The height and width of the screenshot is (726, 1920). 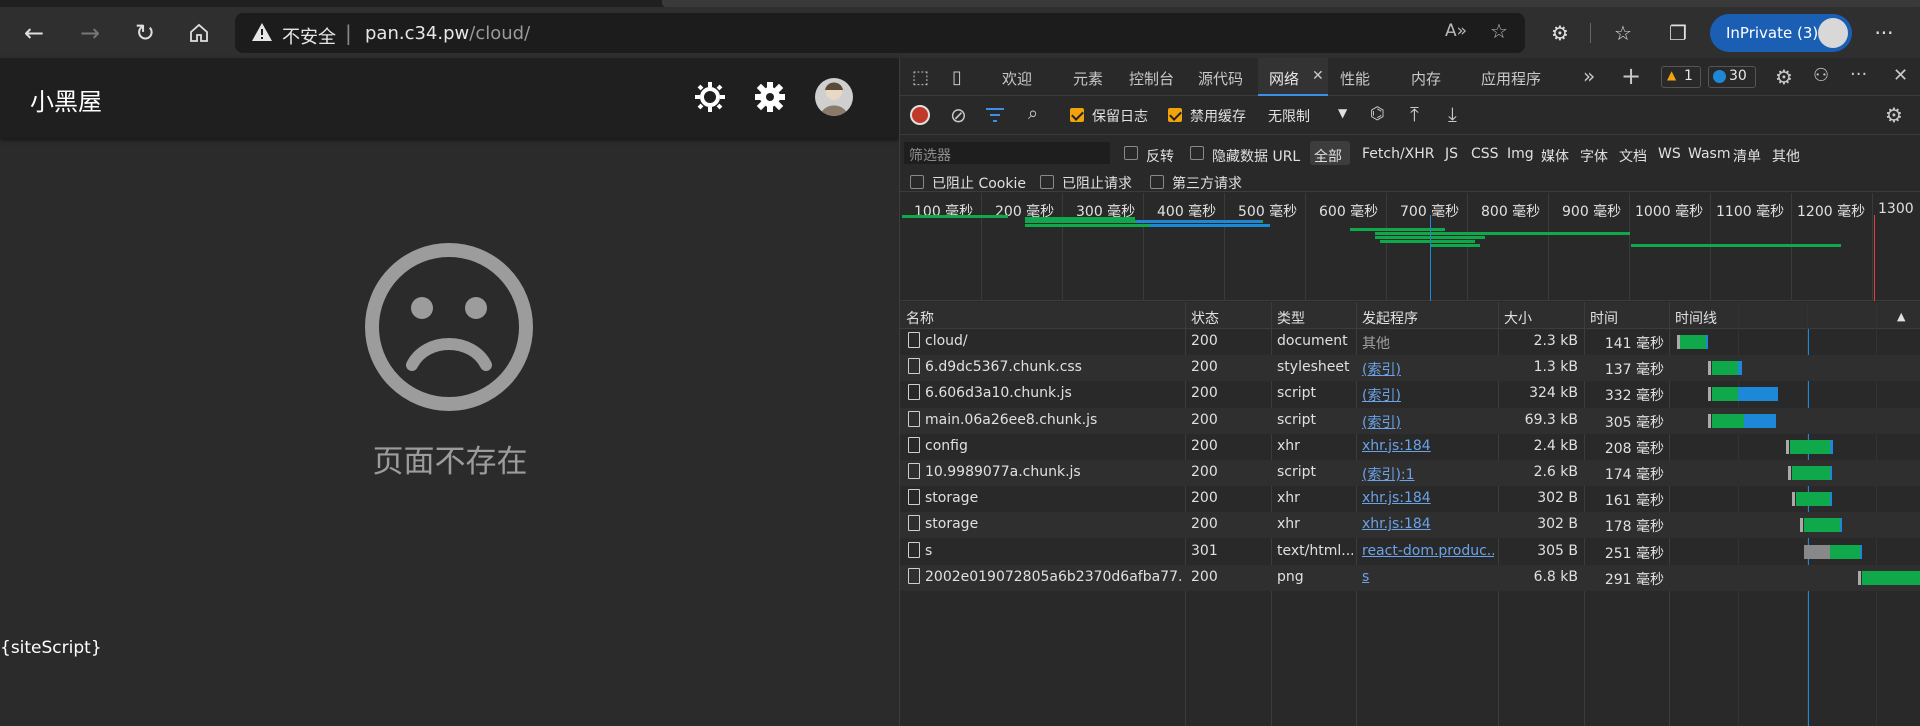 What do you see at coordinates (1732, 77) in the screenshot?
I see `messages-badge: 30` at bounding box center [1732, 77].